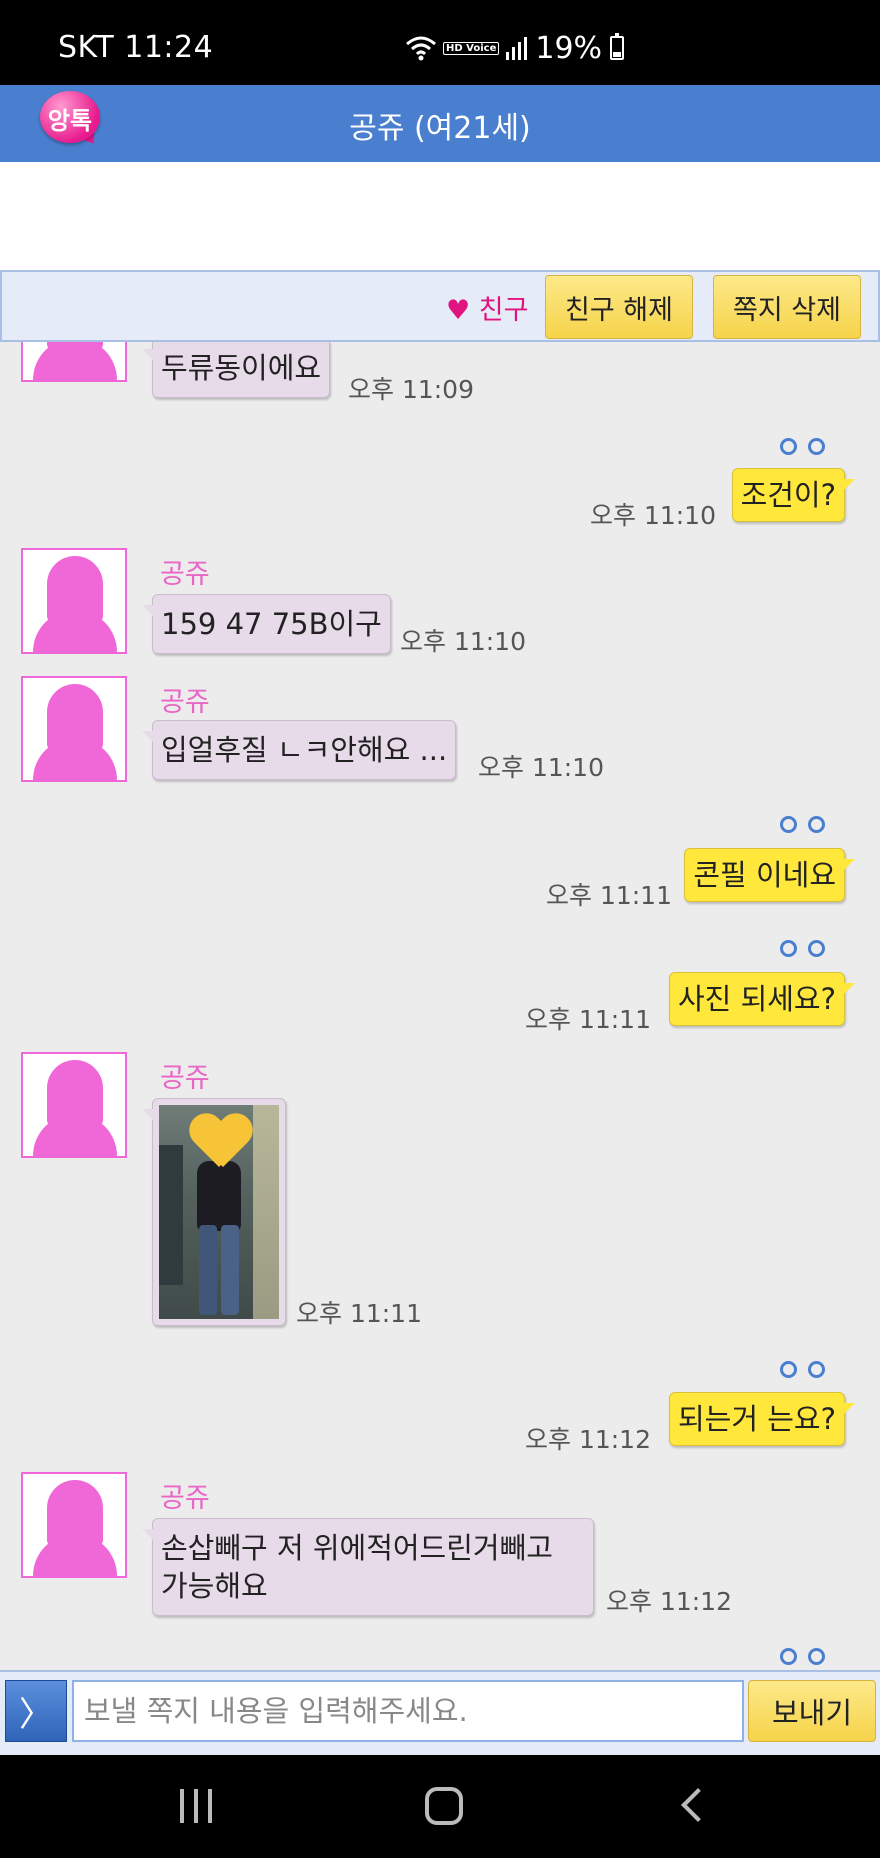  What do you see at coordinates (619, 307) in the screenshot?
I see `unfriend-button: 친구 해제` at bounding box center [619, 307].